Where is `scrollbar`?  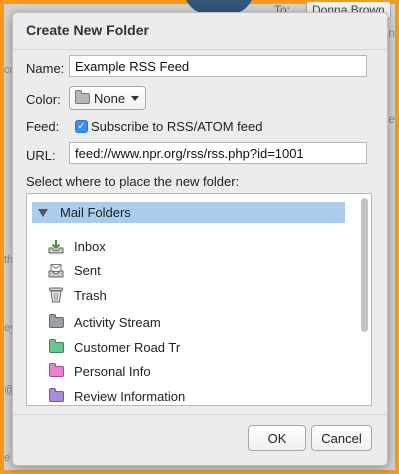 scrollbar is located at coordinates (365, 299).